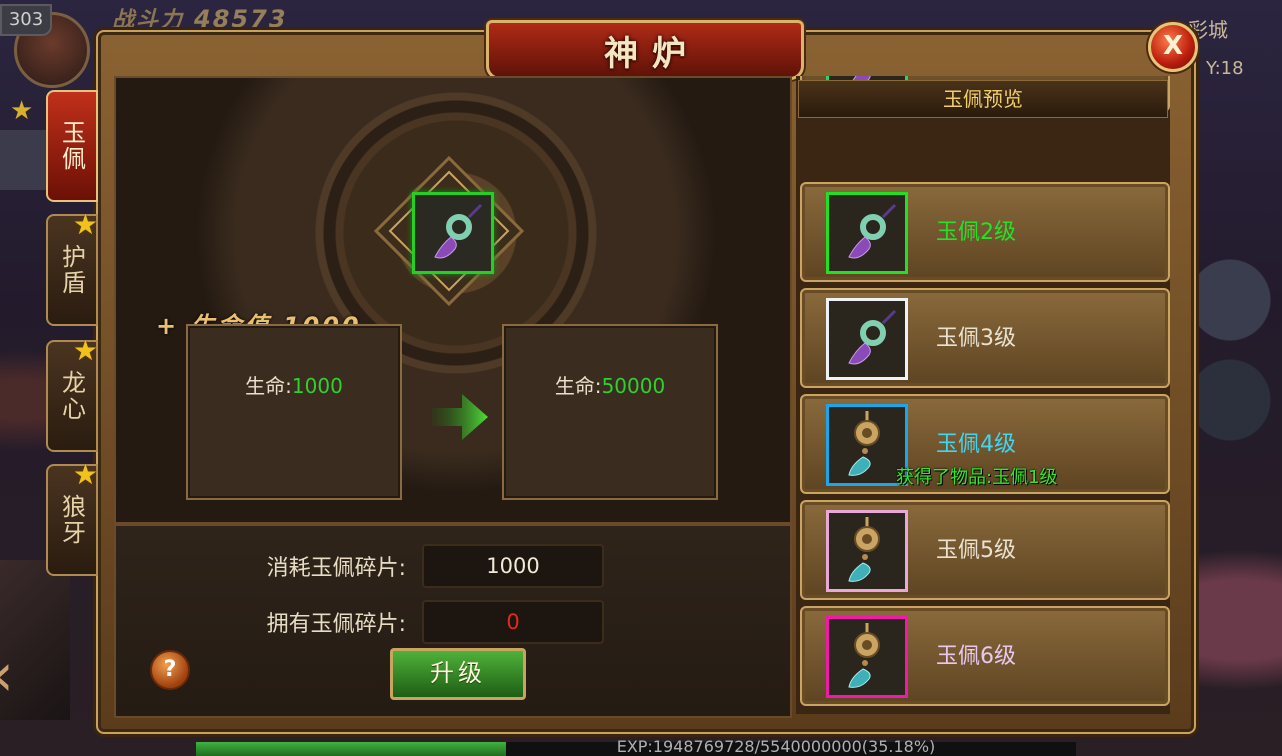 Image resolution: width=1282 pixels, height=756 pixels. Describe the element at coordinates (294, 412) in the screenshot. I see `current-stat-box: 生命:1000` at that location.